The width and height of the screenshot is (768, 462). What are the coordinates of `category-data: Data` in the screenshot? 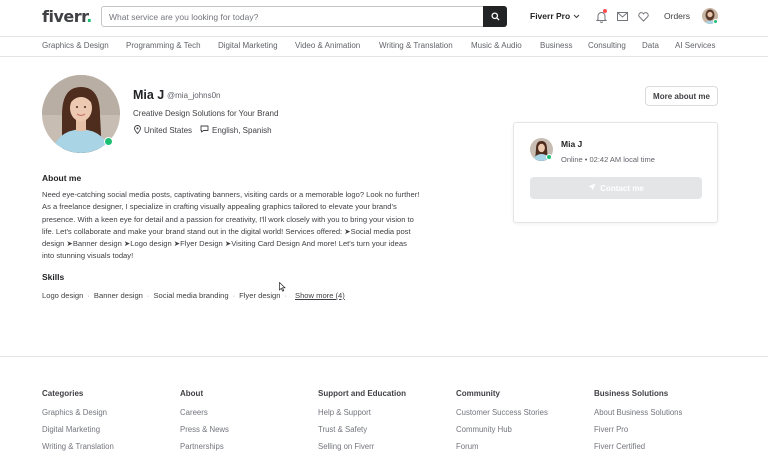 It's located at (650, 45).